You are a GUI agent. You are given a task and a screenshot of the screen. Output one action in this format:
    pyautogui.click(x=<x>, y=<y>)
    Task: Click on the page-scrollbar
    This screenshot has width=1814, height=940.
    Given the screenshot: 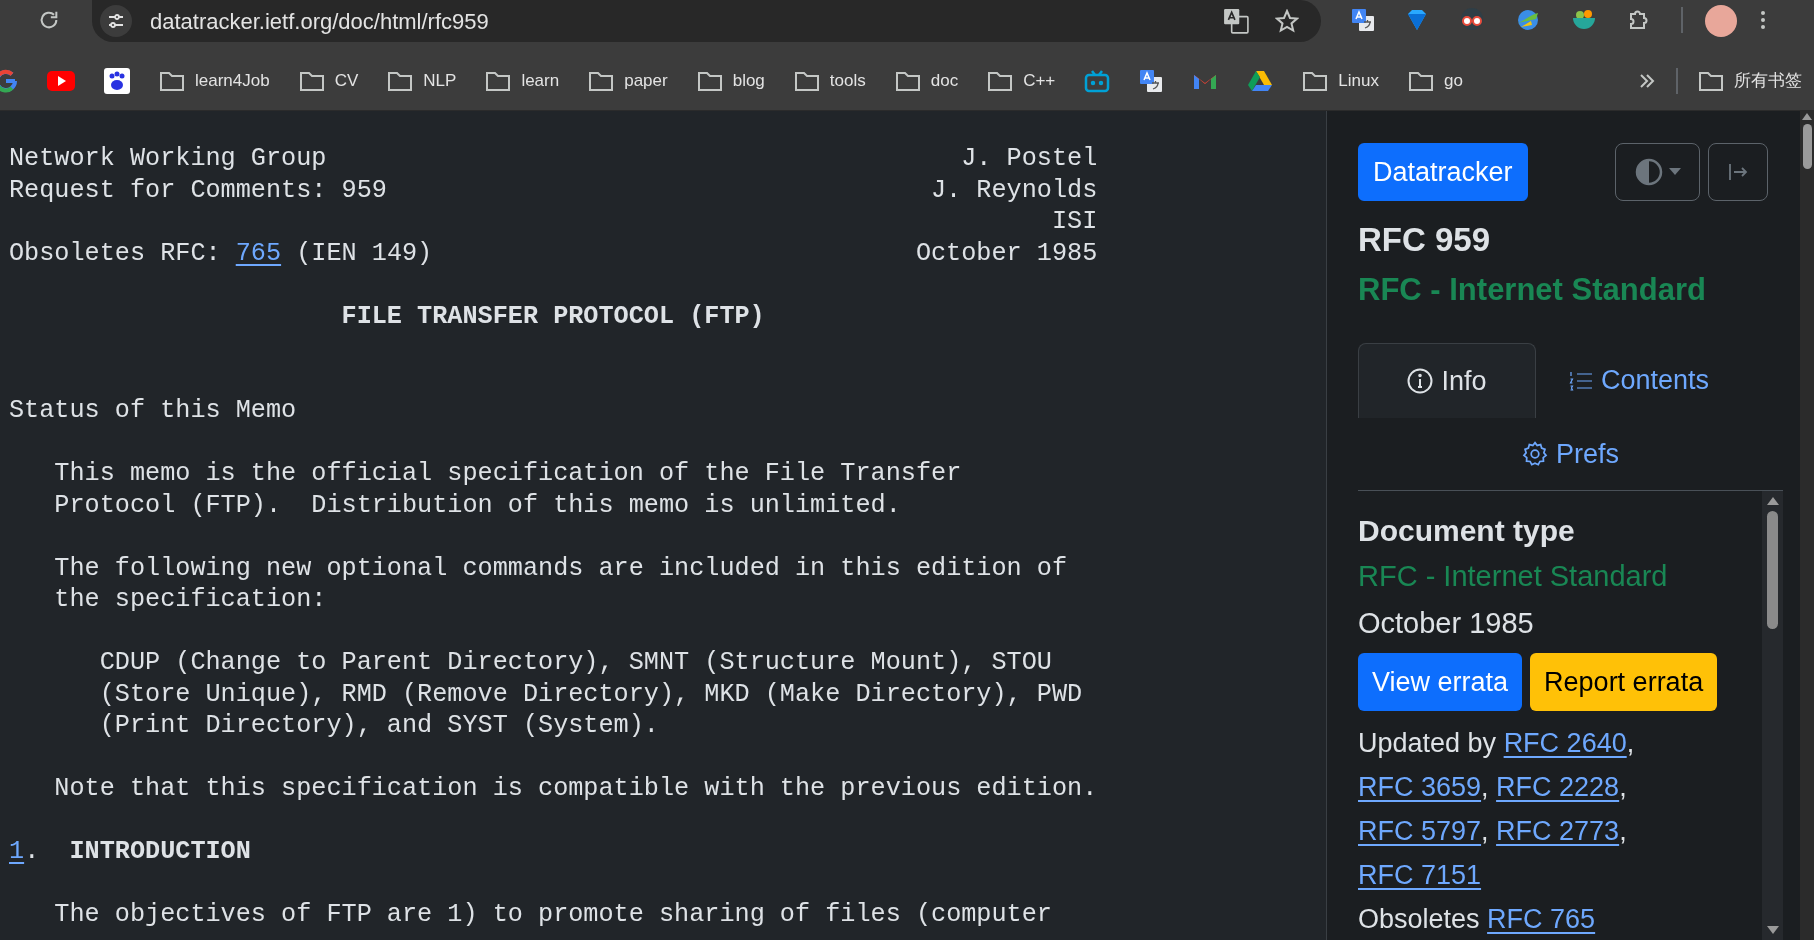 What is the action you would take?
    pyautogui.click(x=1807, y=525)
    